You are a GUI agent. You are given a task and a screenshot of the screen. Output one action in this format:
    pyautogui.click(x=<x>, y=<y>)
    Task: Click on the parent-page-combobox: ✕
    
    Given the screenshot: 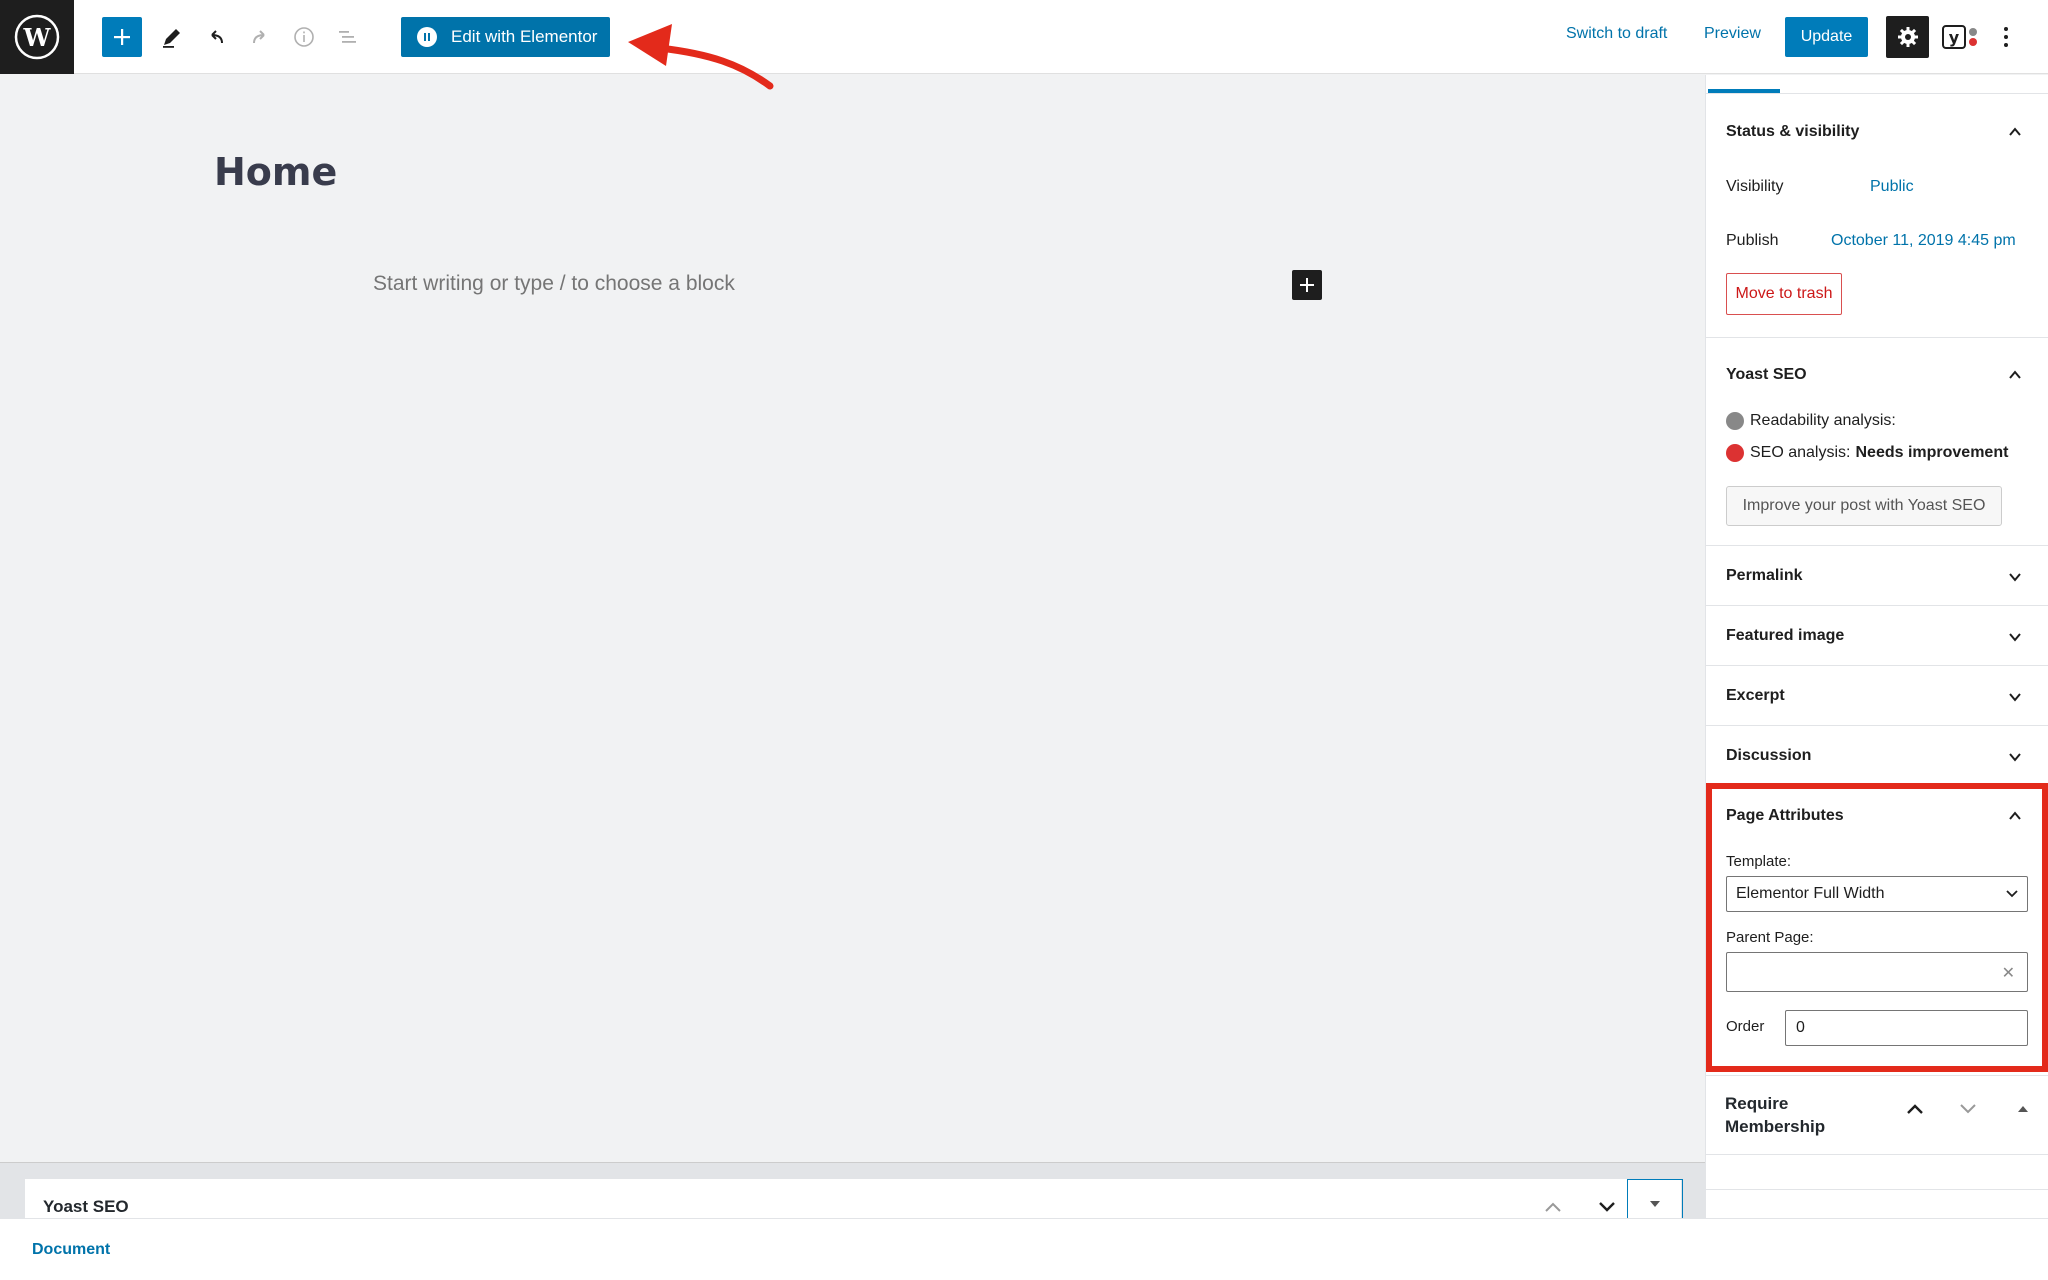 What is the action you would take?
    pyautogui.click(x=1877, y=972)
    